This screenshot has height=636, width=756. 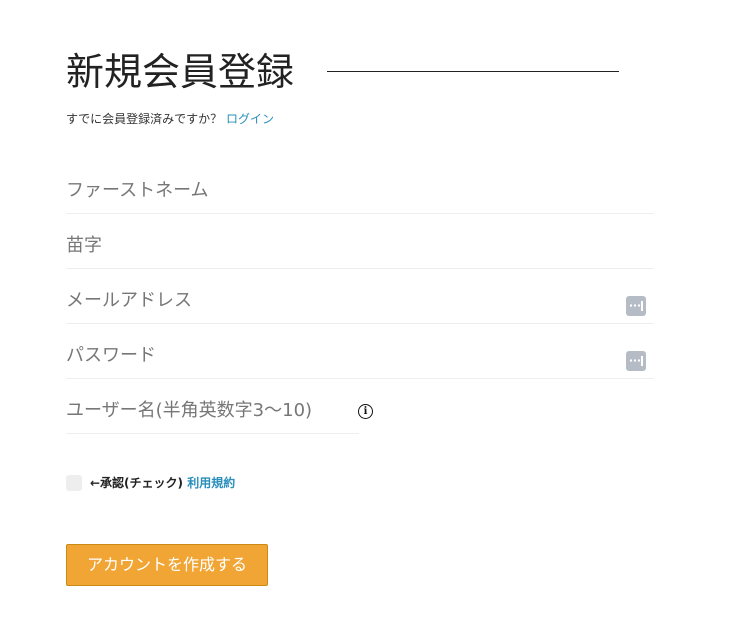 I want to click on login-prompt: すでに会員登録済みですか？ ログイン, so click(x=170, y=119).